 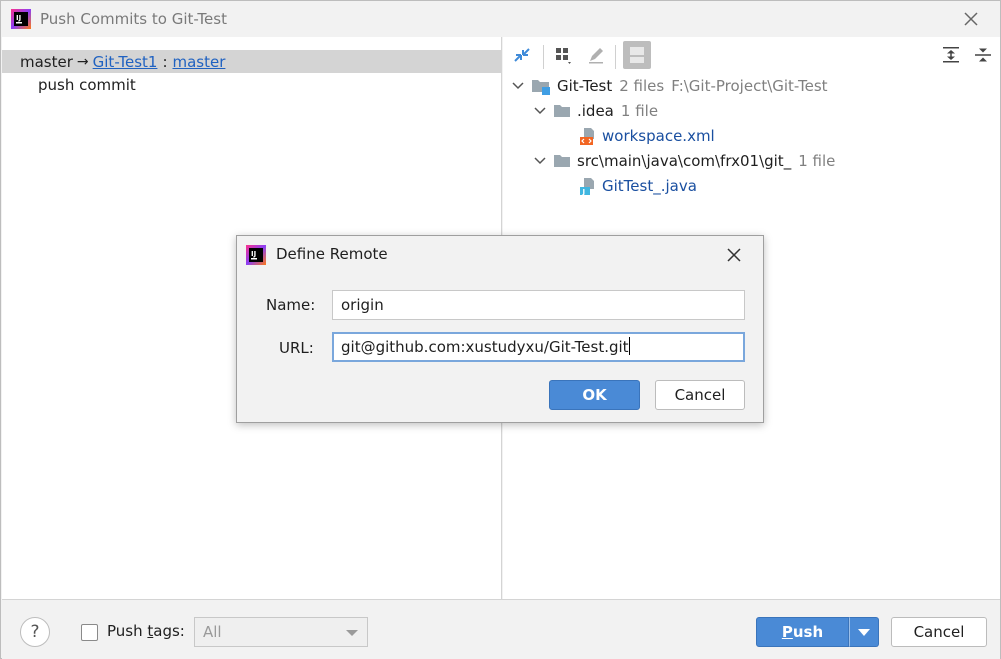 I want to click on root-name: Git-Test, so click(x=585, y=86).